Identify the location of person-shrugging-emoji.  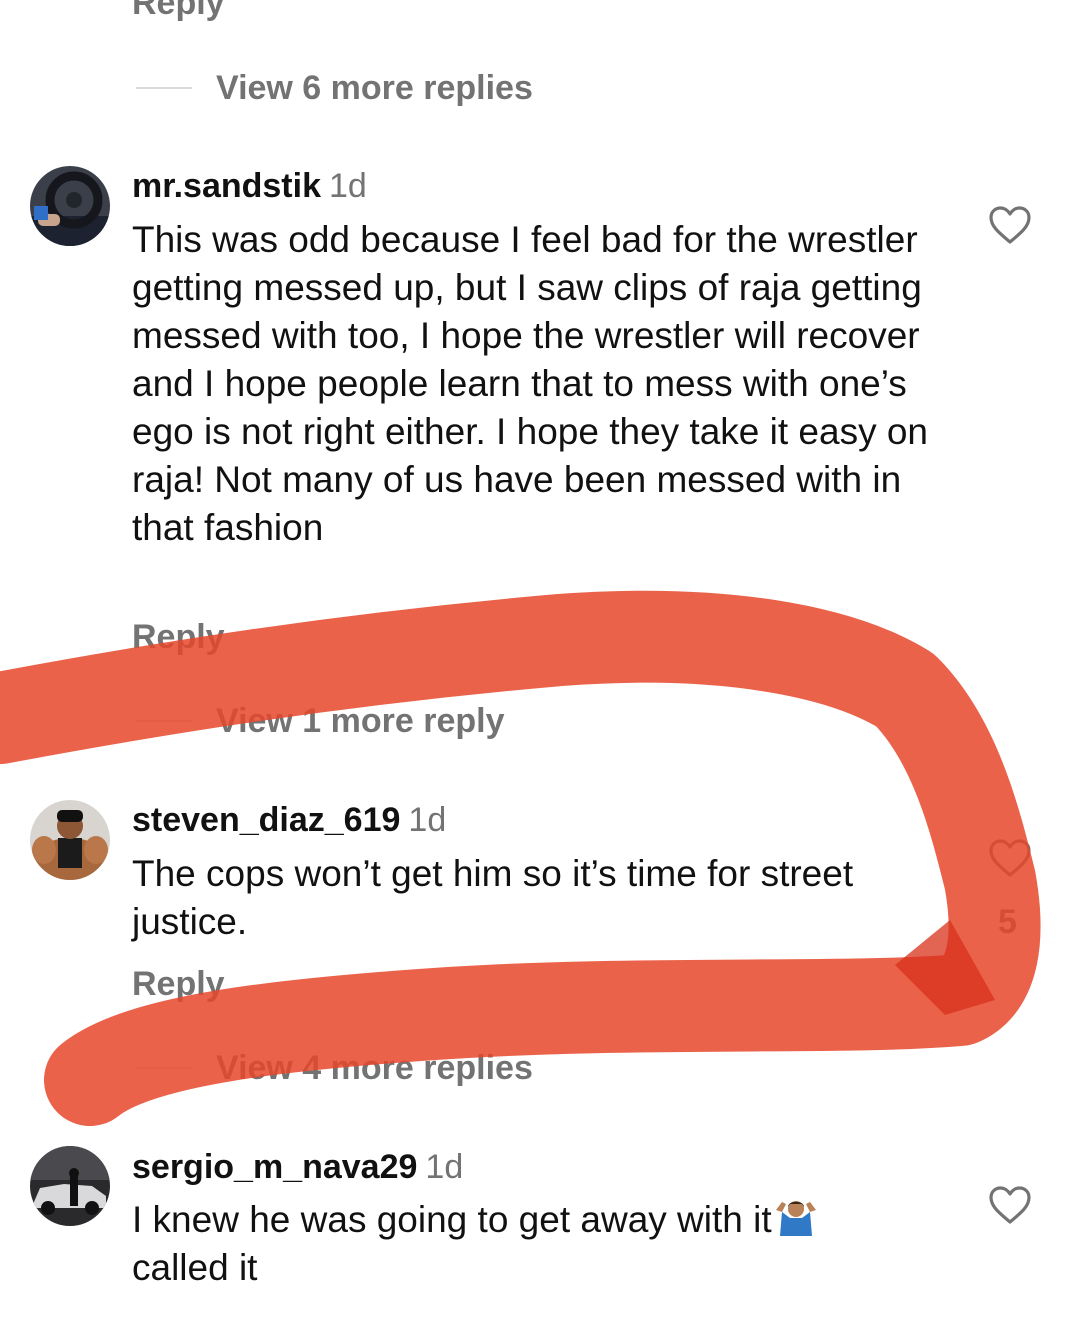
(796, 1216).